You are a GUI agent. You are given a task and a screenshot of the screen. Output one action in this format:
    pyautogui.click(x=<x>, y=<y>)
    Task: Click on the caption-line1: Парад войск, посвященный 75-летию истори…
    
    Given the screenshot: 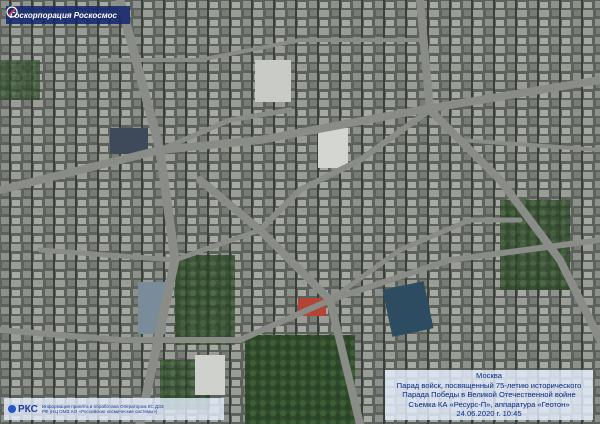 What is the action you would take?
    pyautogui.click(x=489, y=385)
    